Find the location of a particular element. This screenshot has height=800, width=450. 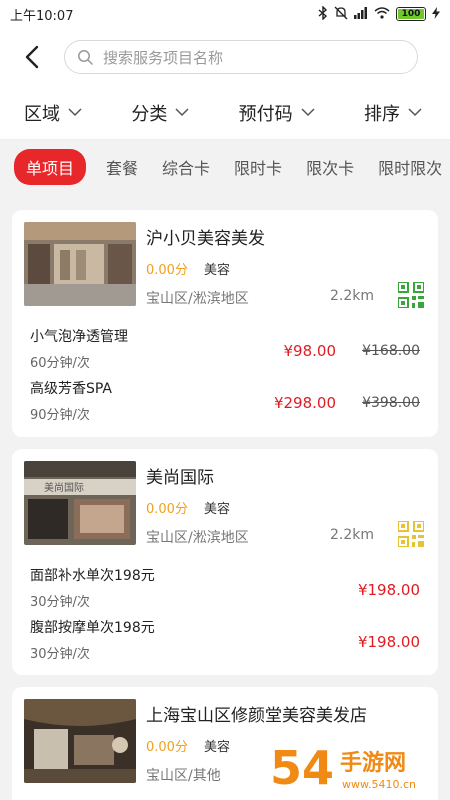

service-item: 小气泡净透管理 60分钟/次 ¥98.00 ¥168.00 is located at coordinates (225, 352).